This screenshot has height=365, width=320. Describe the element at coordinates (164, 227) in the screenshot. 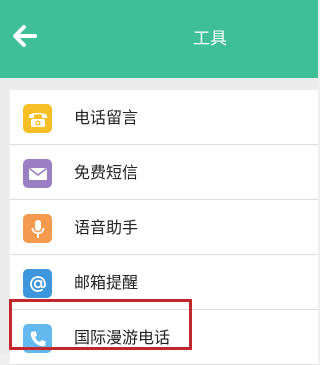

I see `list-item-voice-assistant: 语音助手` at that location.